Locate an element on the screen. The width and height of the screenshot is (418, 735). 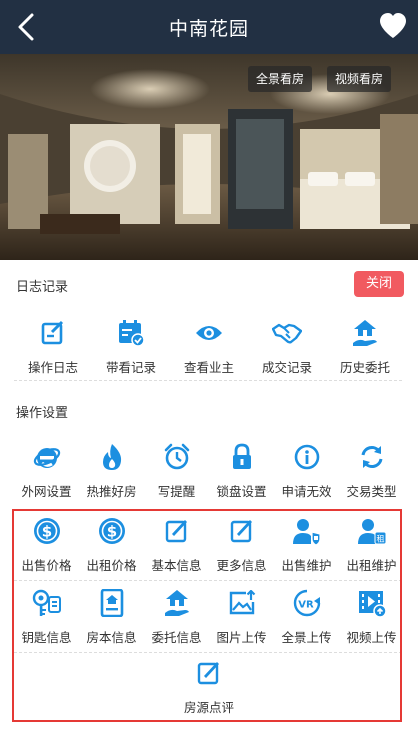
close-button: 关闭 is located at coordinates (379, 284).